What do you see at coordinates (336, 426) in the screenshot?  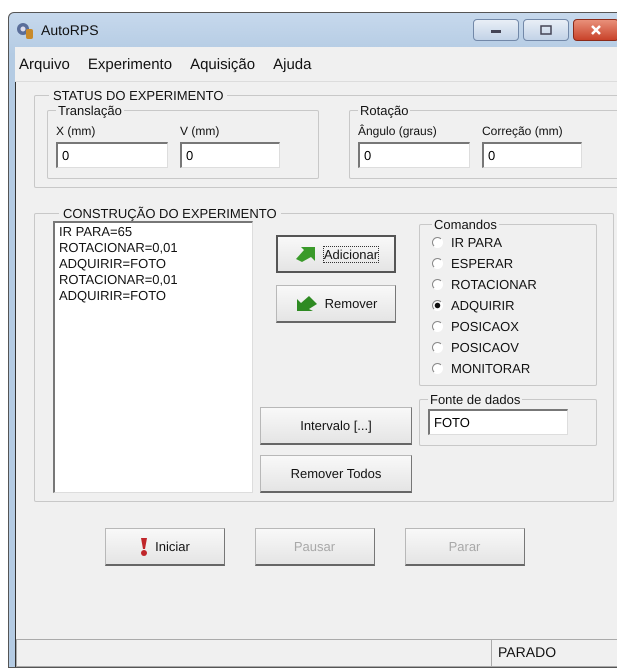 I see `interval-button: Intervalo [...]` at bounding box center [336, 426].